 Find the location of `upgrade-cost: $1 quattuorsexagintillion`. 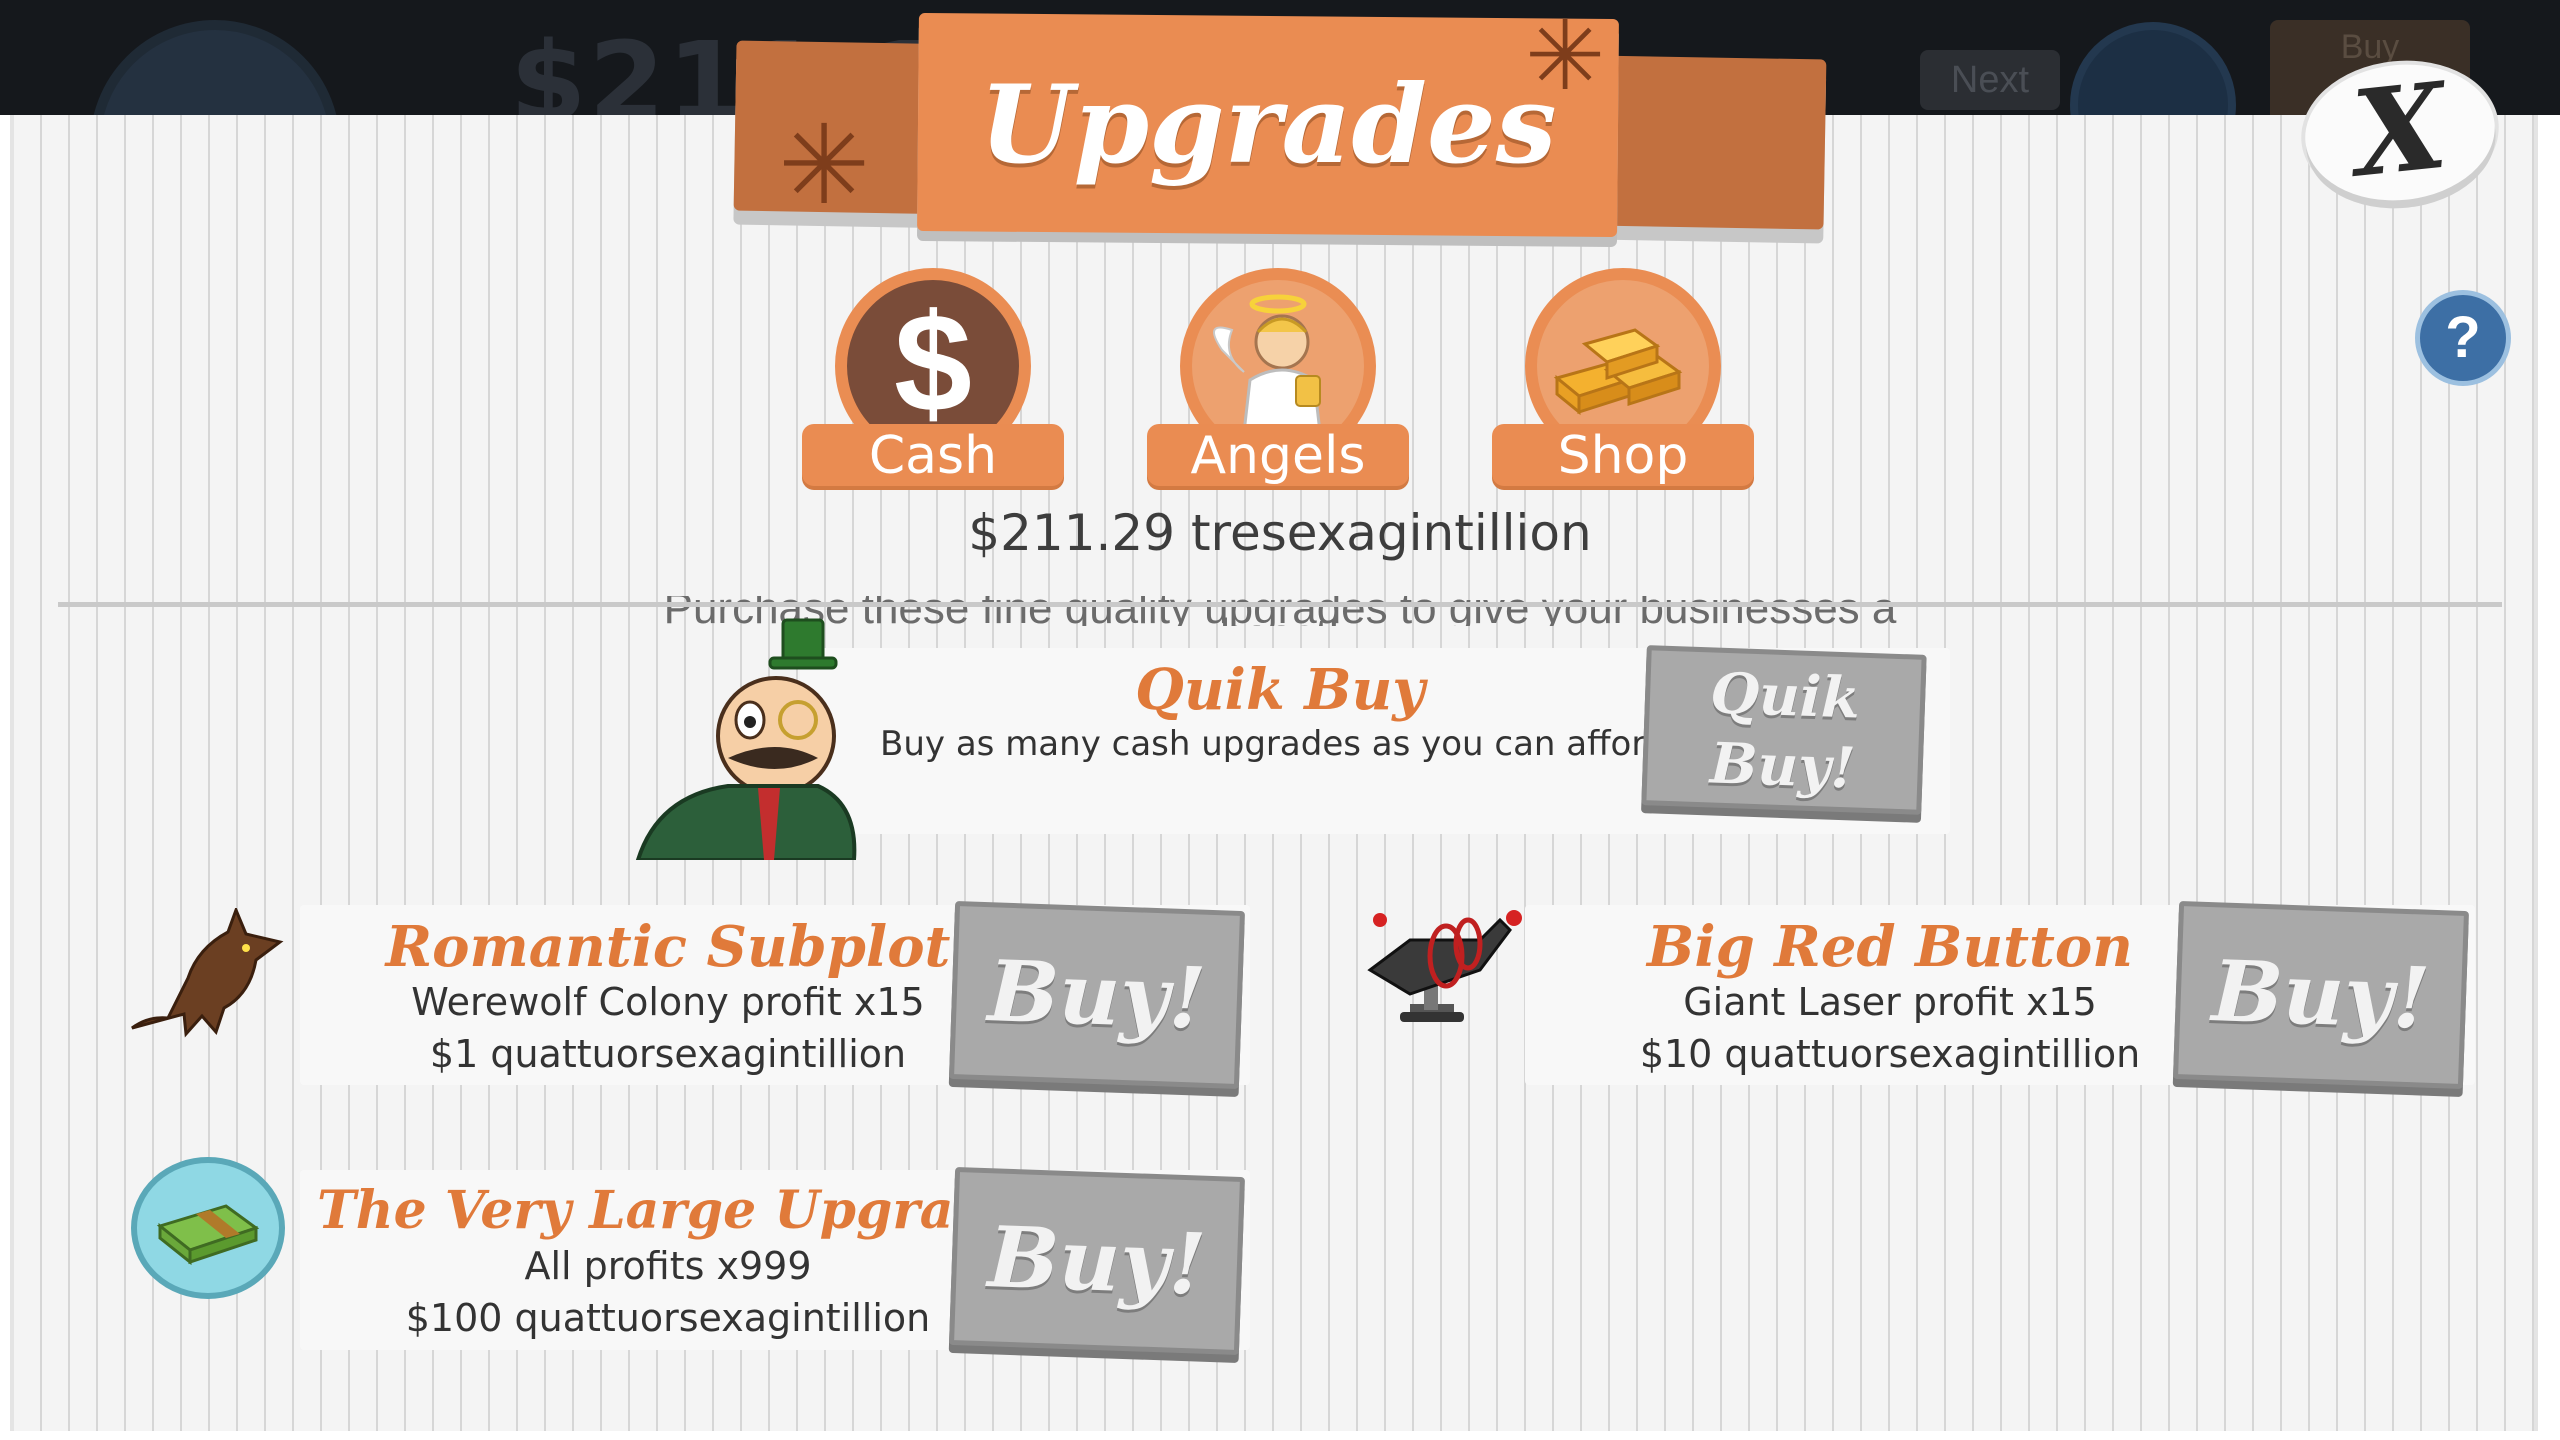

upgrade-cost: $1 quattuorsexagintillion is located at coordinates (668, 1054).